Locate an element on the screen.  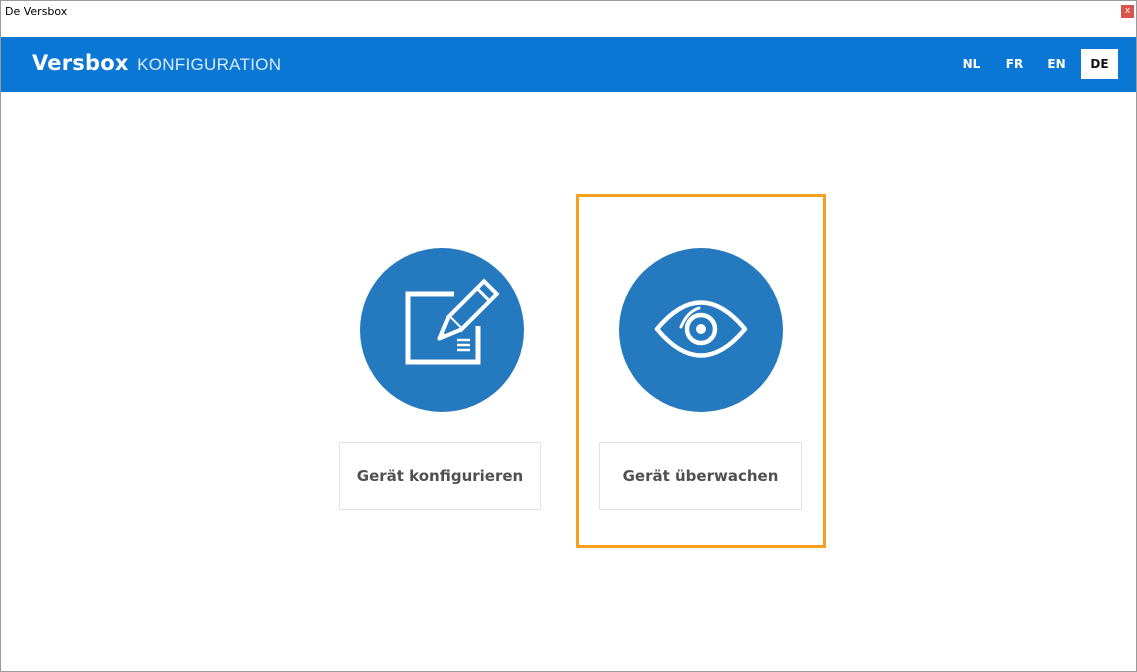
window-title: De Versbox is located at coordinates (36, 11).